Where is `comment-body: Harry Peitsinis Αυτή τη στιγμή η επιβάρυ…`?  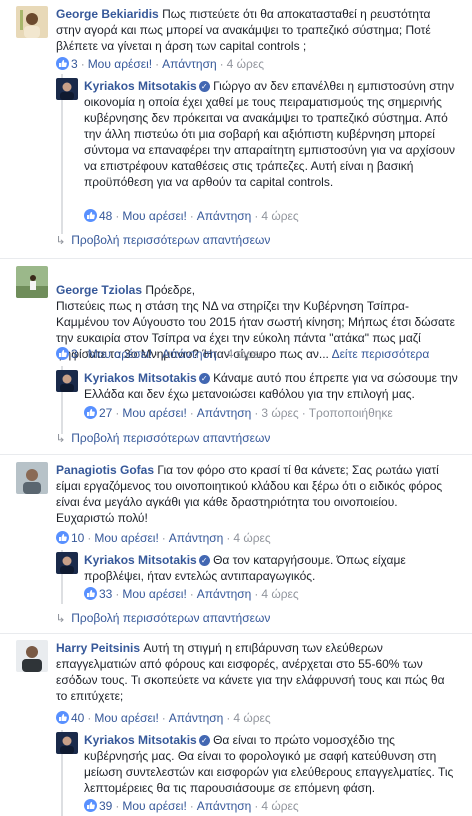
comment-body: Harry Peitsinis Αυτή τη στιγμή η επιβάρυ… is located at coordinates (257, 672).